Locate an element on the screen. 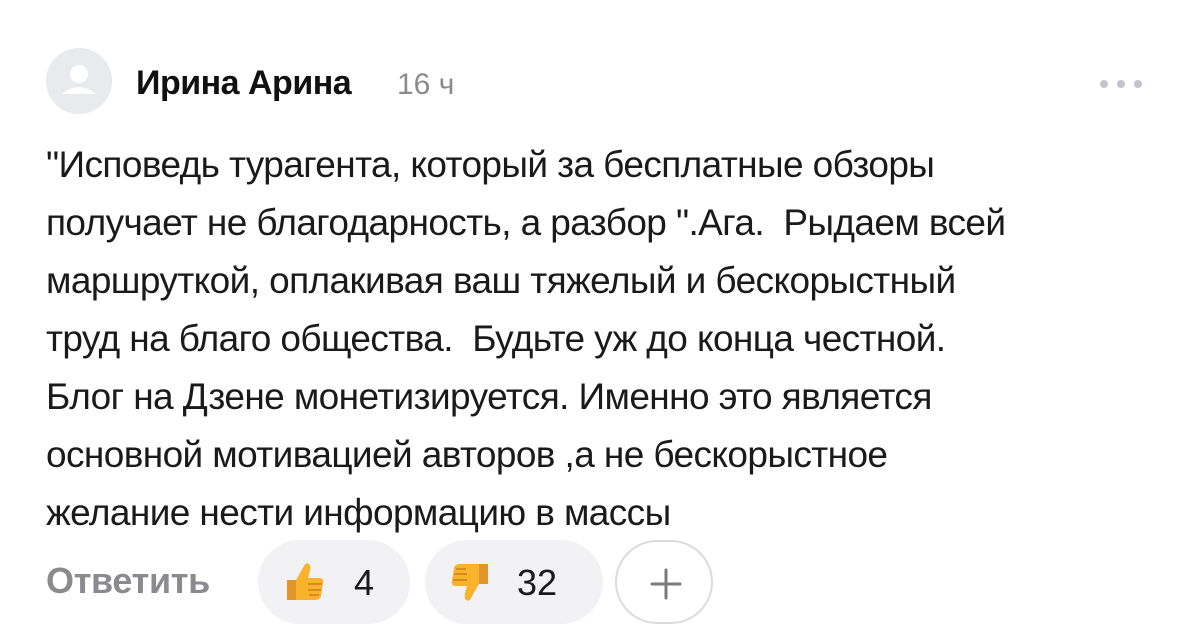 This screenshot has height=644, width=1200. more-dots-icon is located at coordinates (1121, 84).